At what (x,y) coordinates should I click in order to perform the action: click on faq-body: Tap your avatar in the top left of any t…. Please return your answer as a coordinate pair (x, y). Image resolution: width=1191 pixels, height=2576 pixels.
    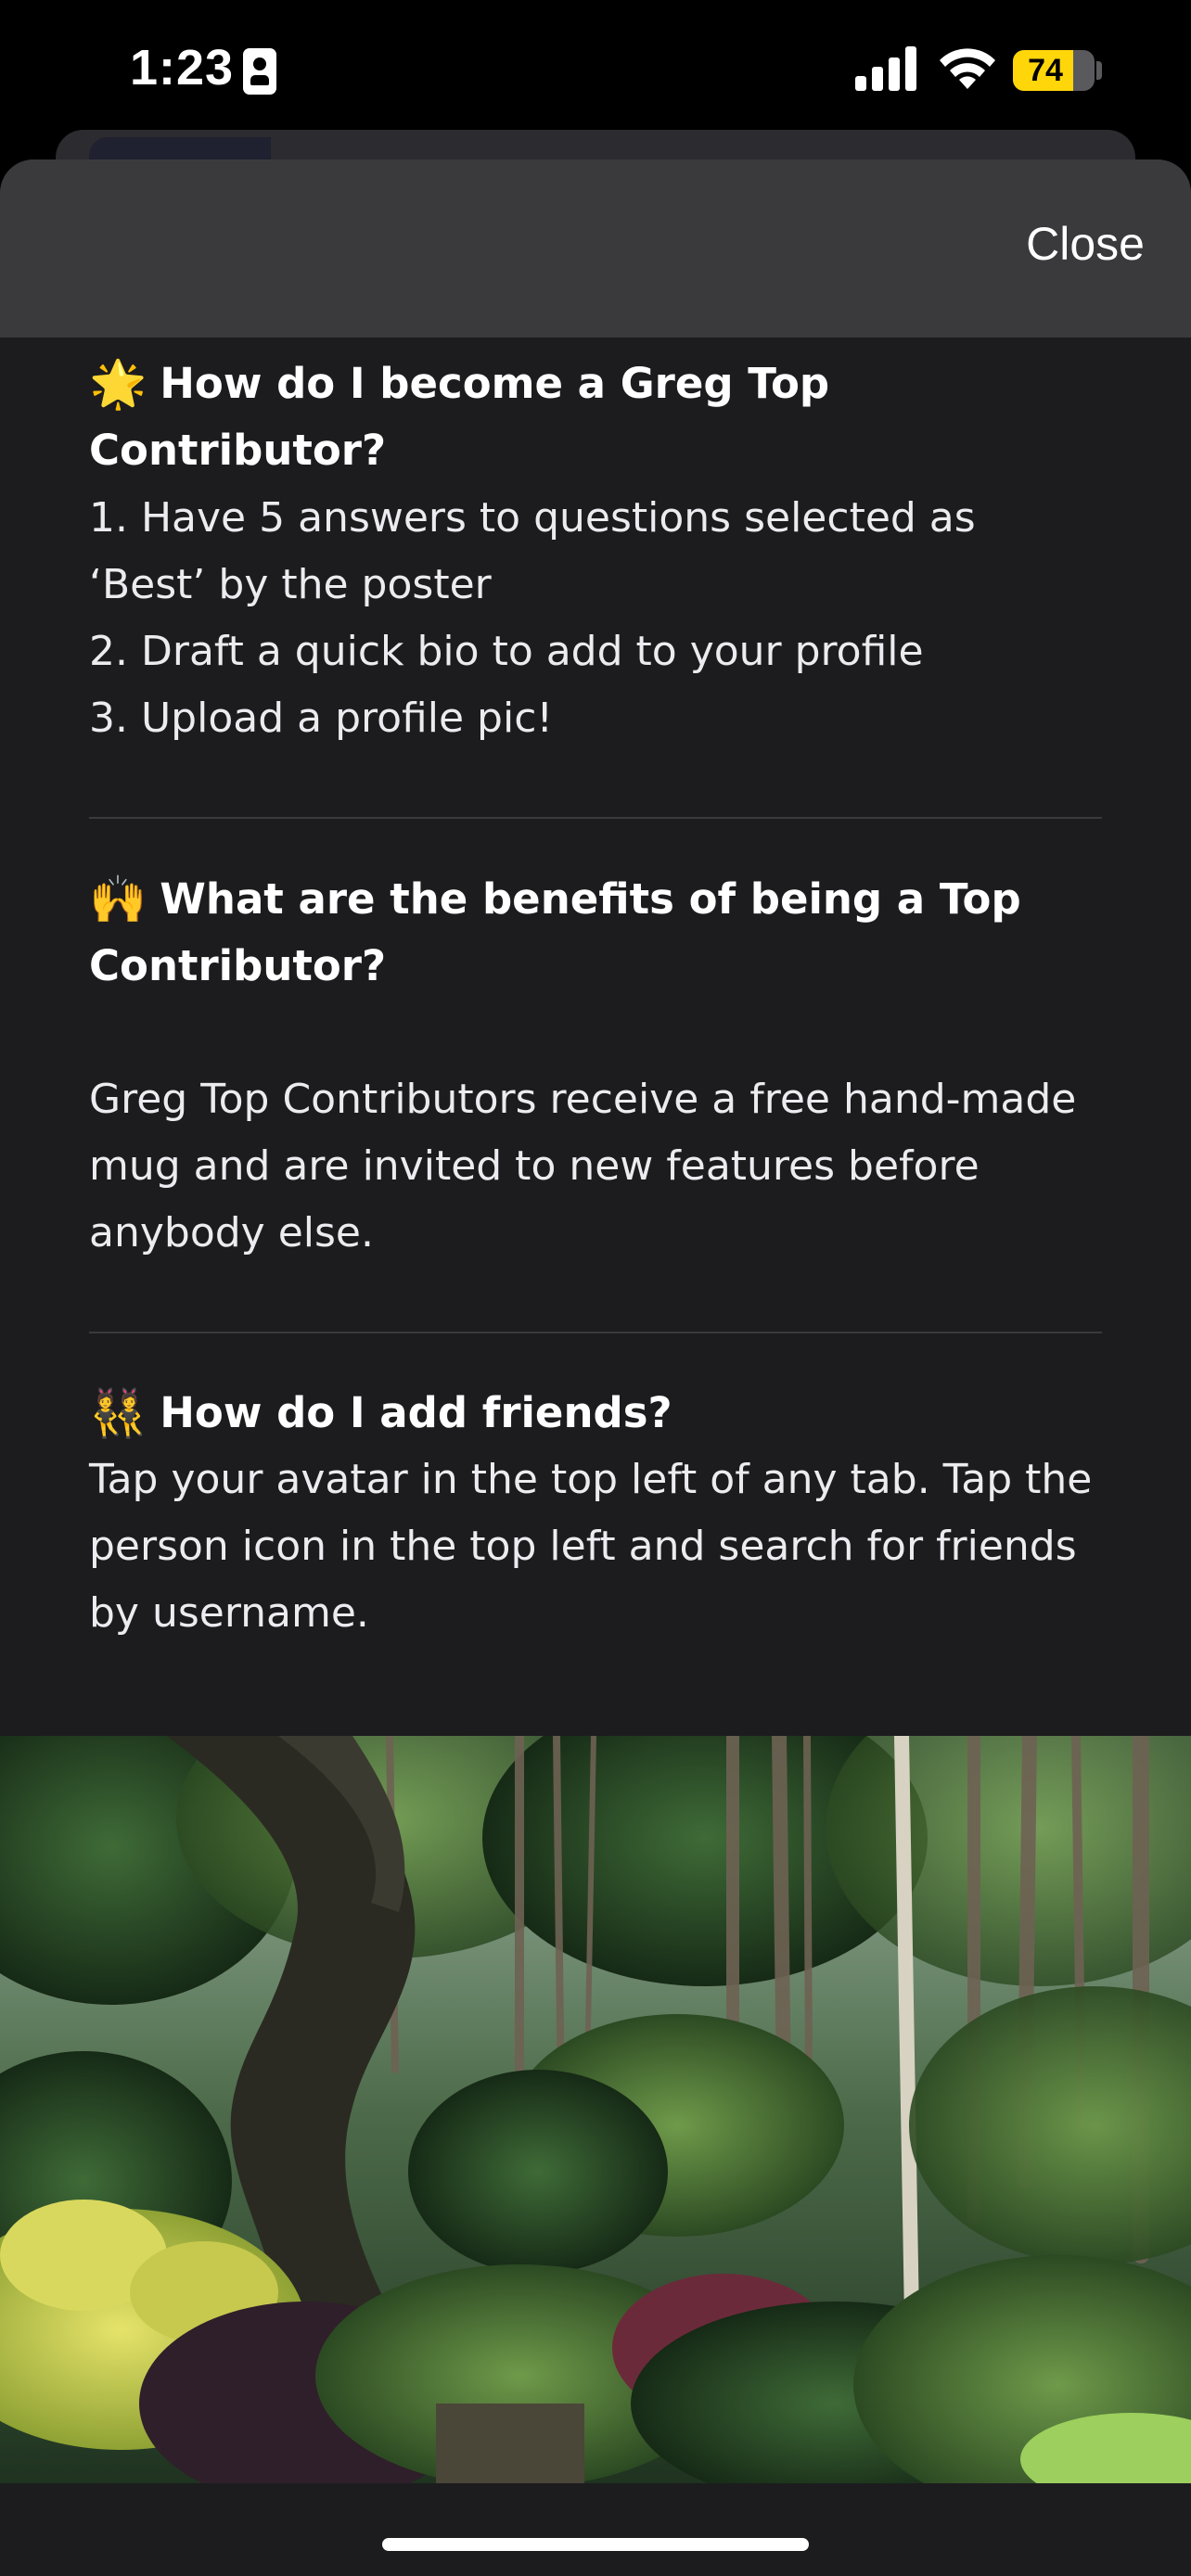
    Looking at the image, I should click on (591, 1546).